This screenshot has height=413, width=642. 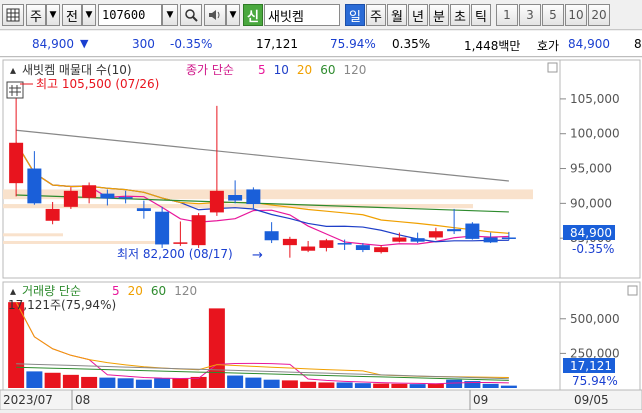 What do you see at coordinates (354, 70) in the screenshot?
I see `ma-legend-item: 120` at bounding box center [354, 70].